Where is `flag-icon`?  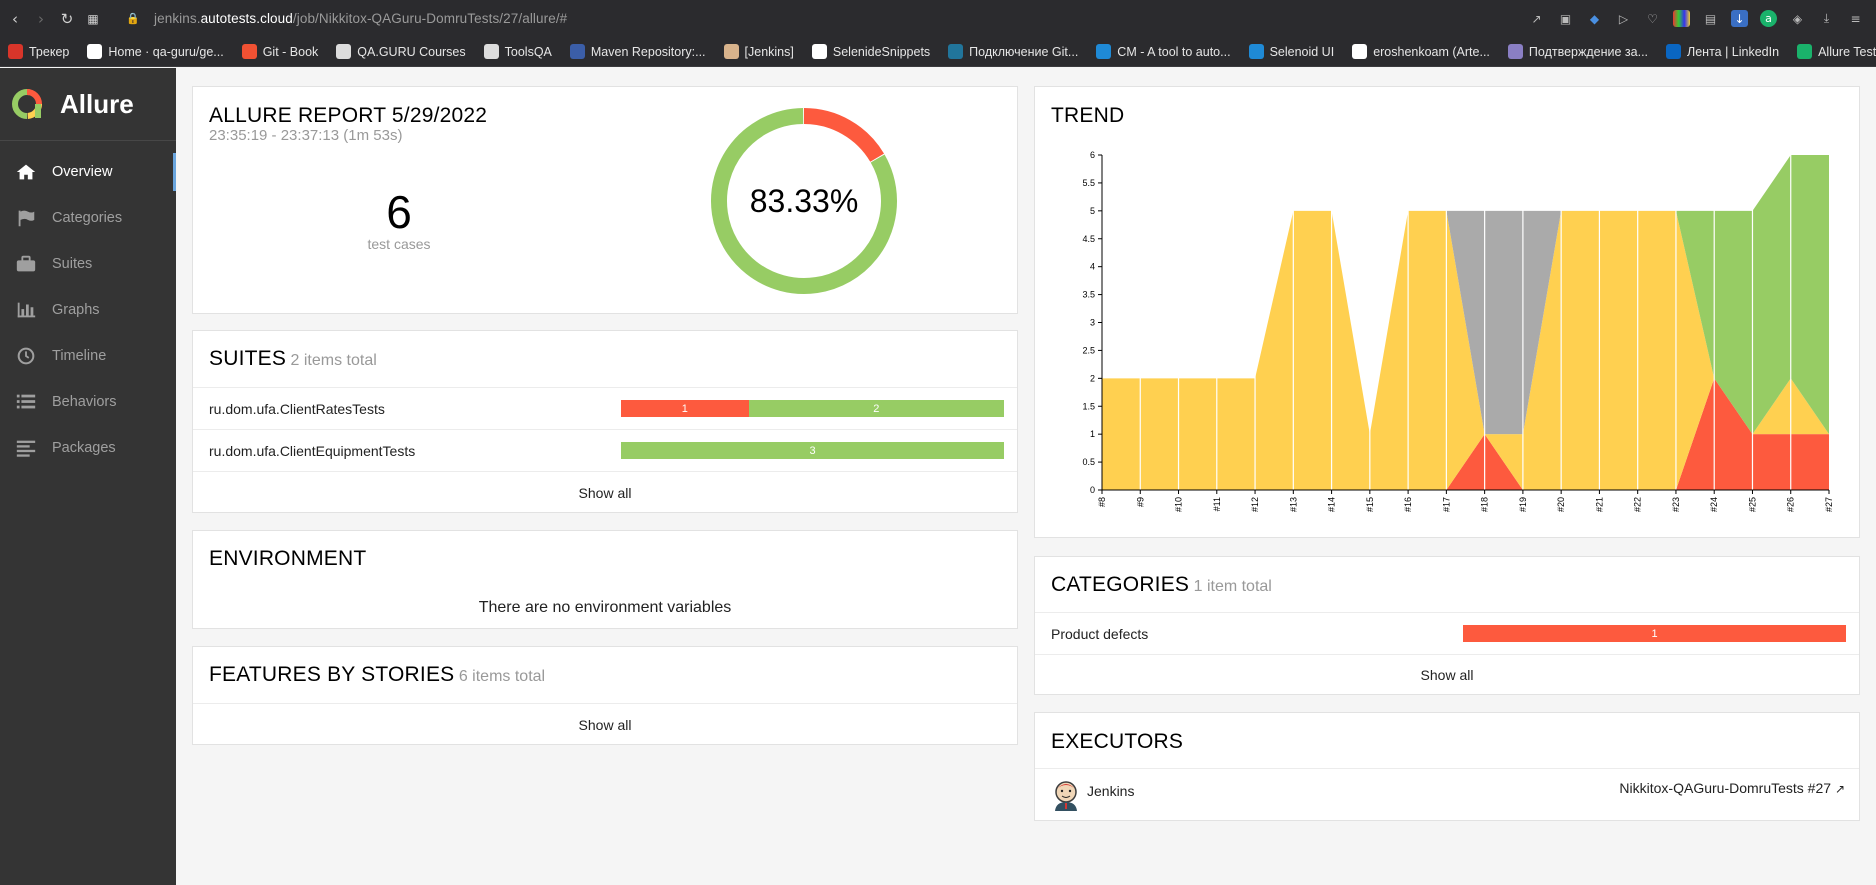
flag-icon is located at coordinates (26, 218).